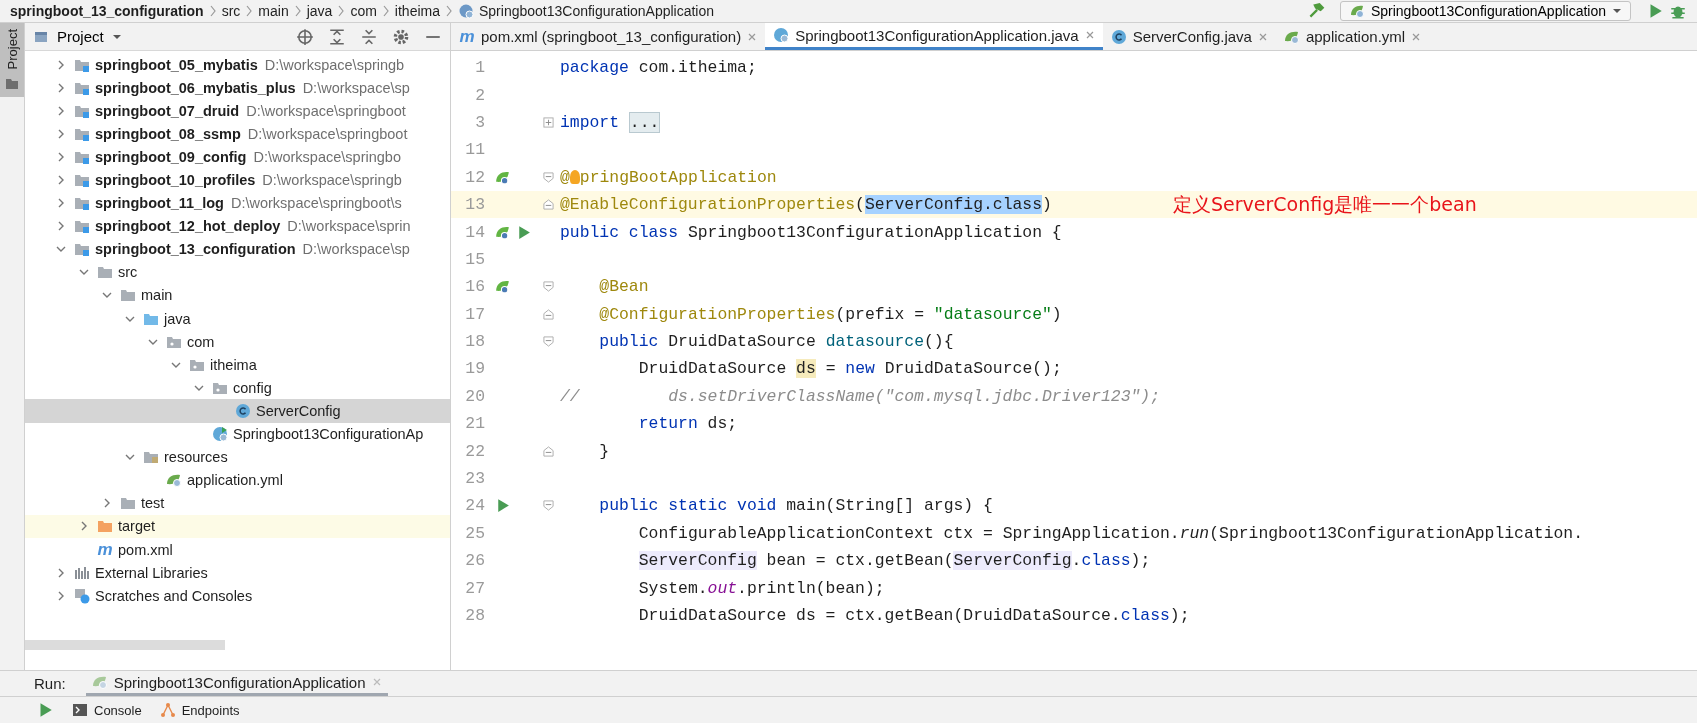 This screenshot has width=1697, height=723. I want to click on editor-tab: application.yml, so click(1352, 36).